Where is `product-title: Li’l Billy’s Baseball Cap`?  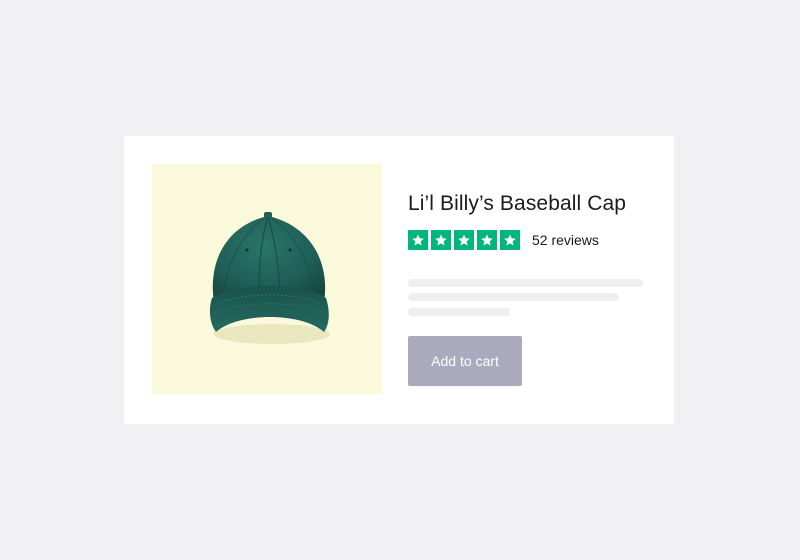 product-title: Li’l Billy’s Baseball Cap is located at coordinates (517, 203).